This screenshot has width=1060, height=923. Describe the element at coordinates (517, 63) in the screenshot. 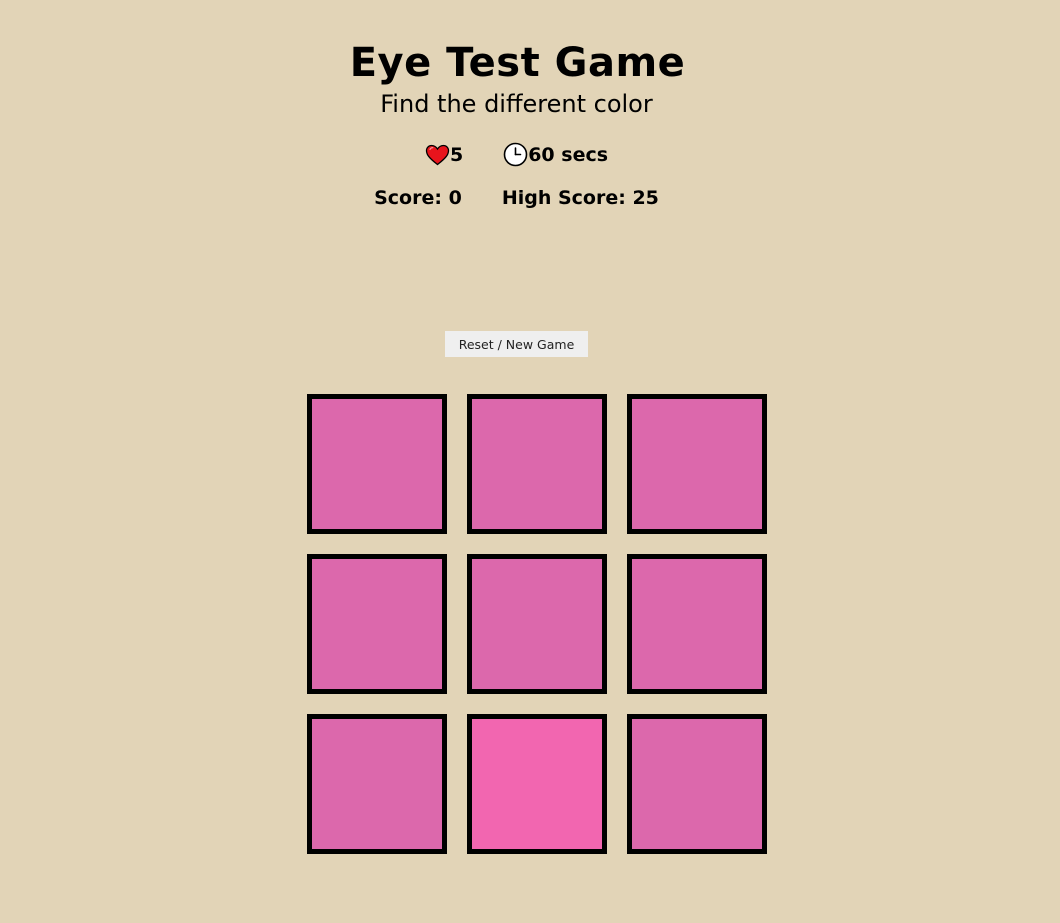

I see `game-title: Eye Test Game` at that location.